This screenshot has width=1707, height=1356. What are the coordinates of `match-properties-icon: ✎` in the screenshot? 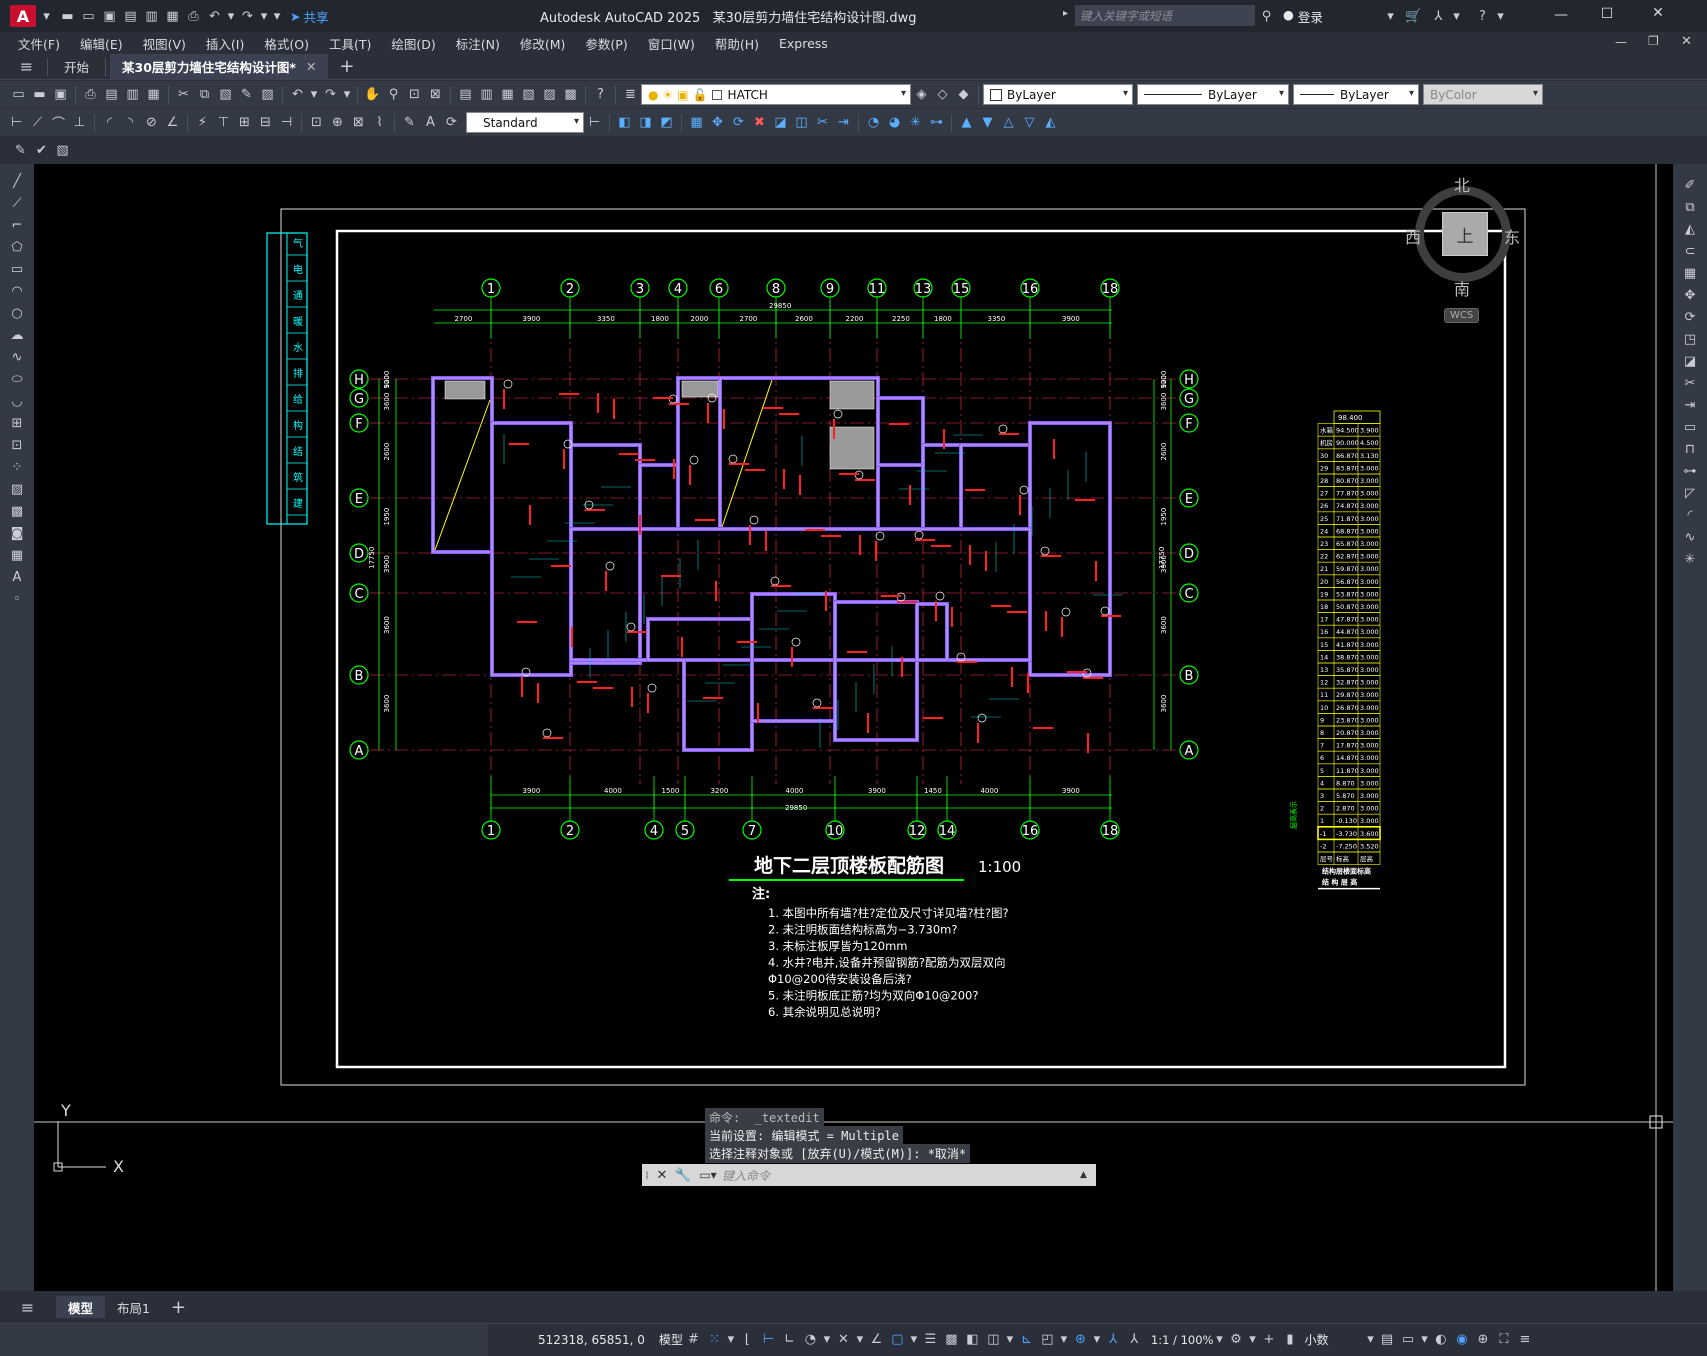 It's located at (246, 95).